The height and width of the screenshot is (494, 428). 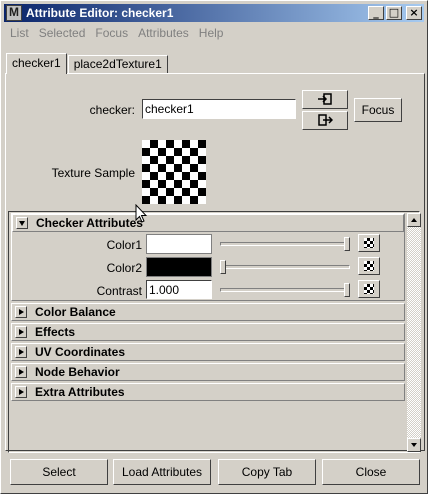 What do you see at coordinates (80, 352) in the screenshot?
I see `section-title: UV Coordinates` at bounding box center [80, 352].